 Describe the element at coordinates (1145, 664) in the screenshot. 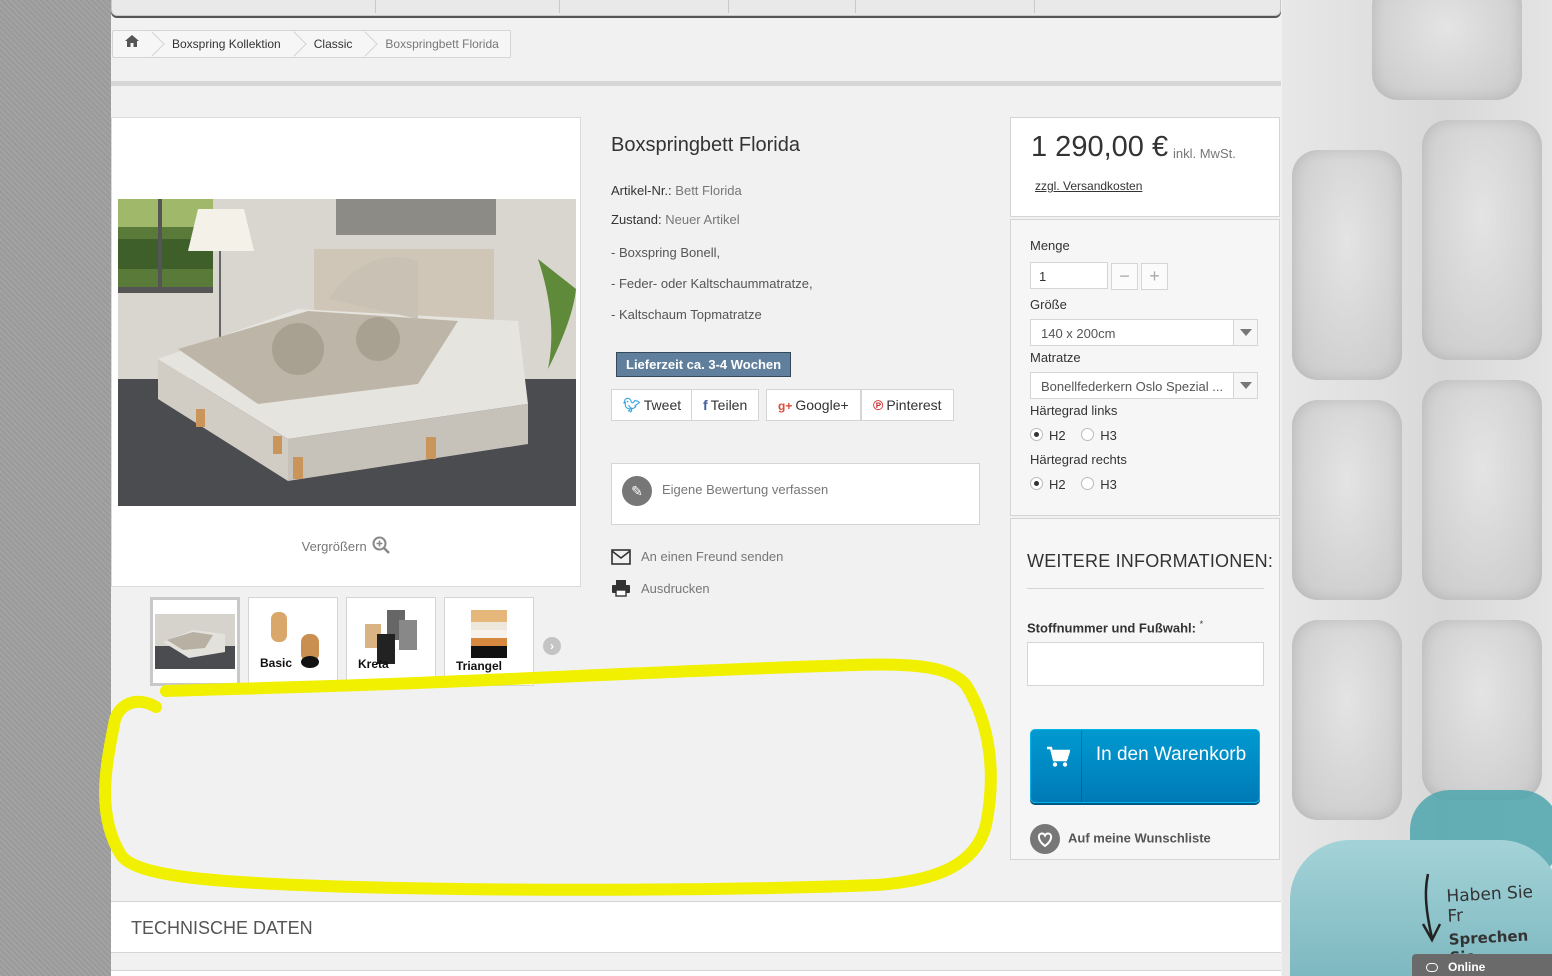

I see `customization-input` at that location.